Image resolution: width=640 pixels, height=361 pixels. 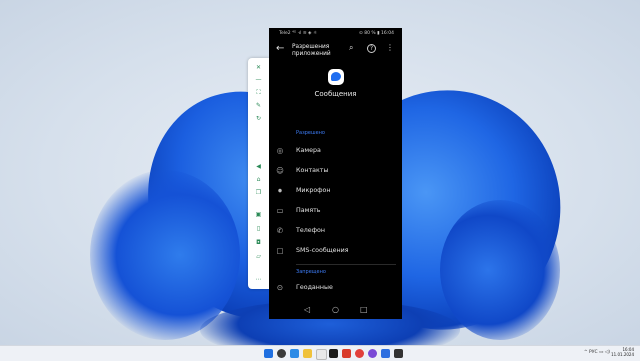 I want to click on nav-recents-icon: □, so click(x=364, y=309).